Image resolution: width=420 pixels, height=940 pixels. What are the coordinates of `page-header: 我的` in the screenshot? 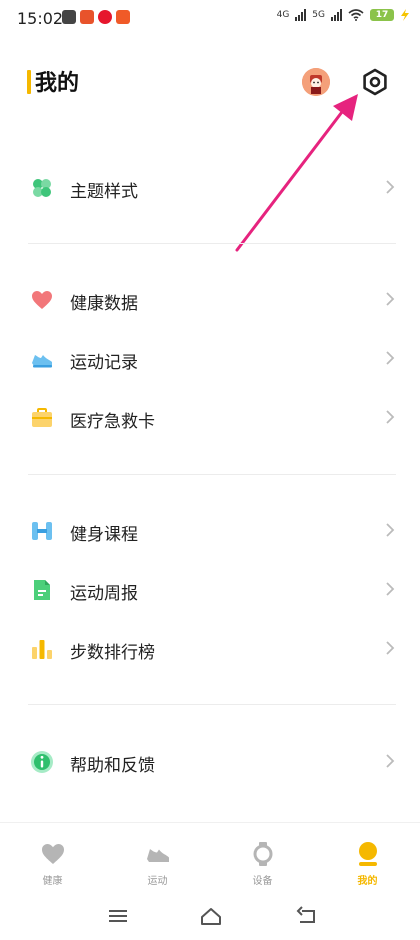 It's located at (210, 84).